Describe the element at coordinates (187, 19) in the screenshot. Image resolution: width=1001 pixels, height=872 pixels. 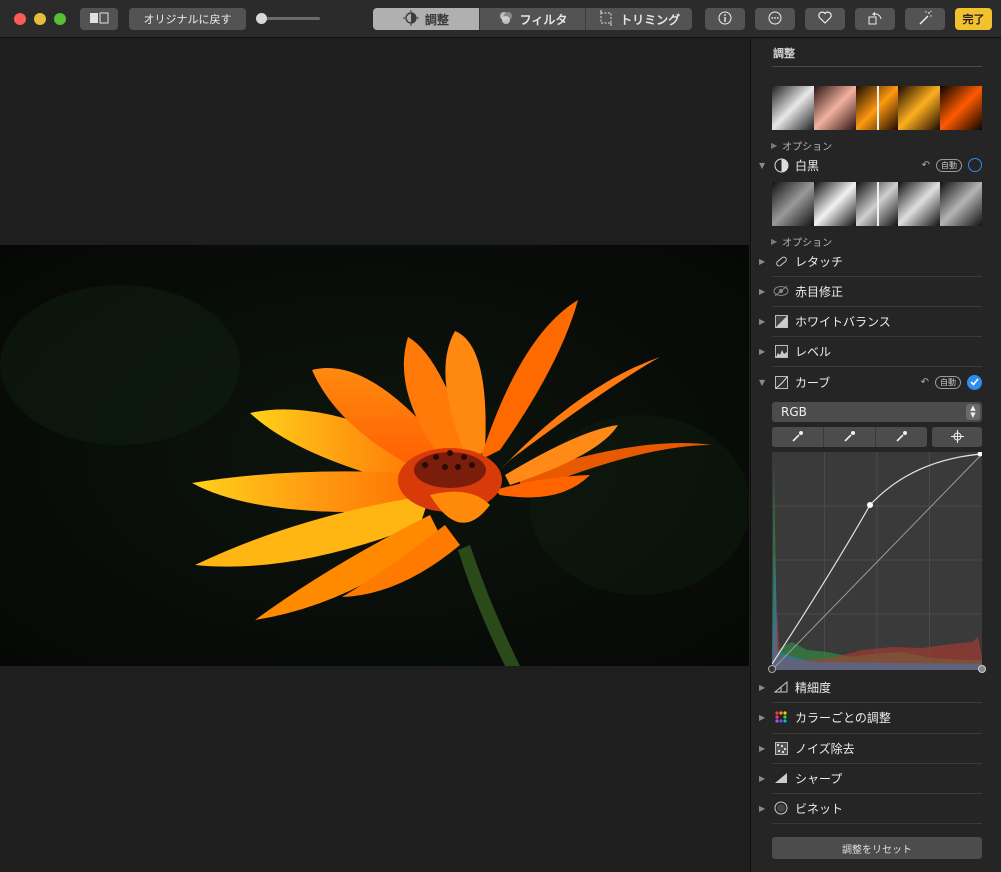
I see `revert-to-original-button: オリジナルに戻す` at that location.